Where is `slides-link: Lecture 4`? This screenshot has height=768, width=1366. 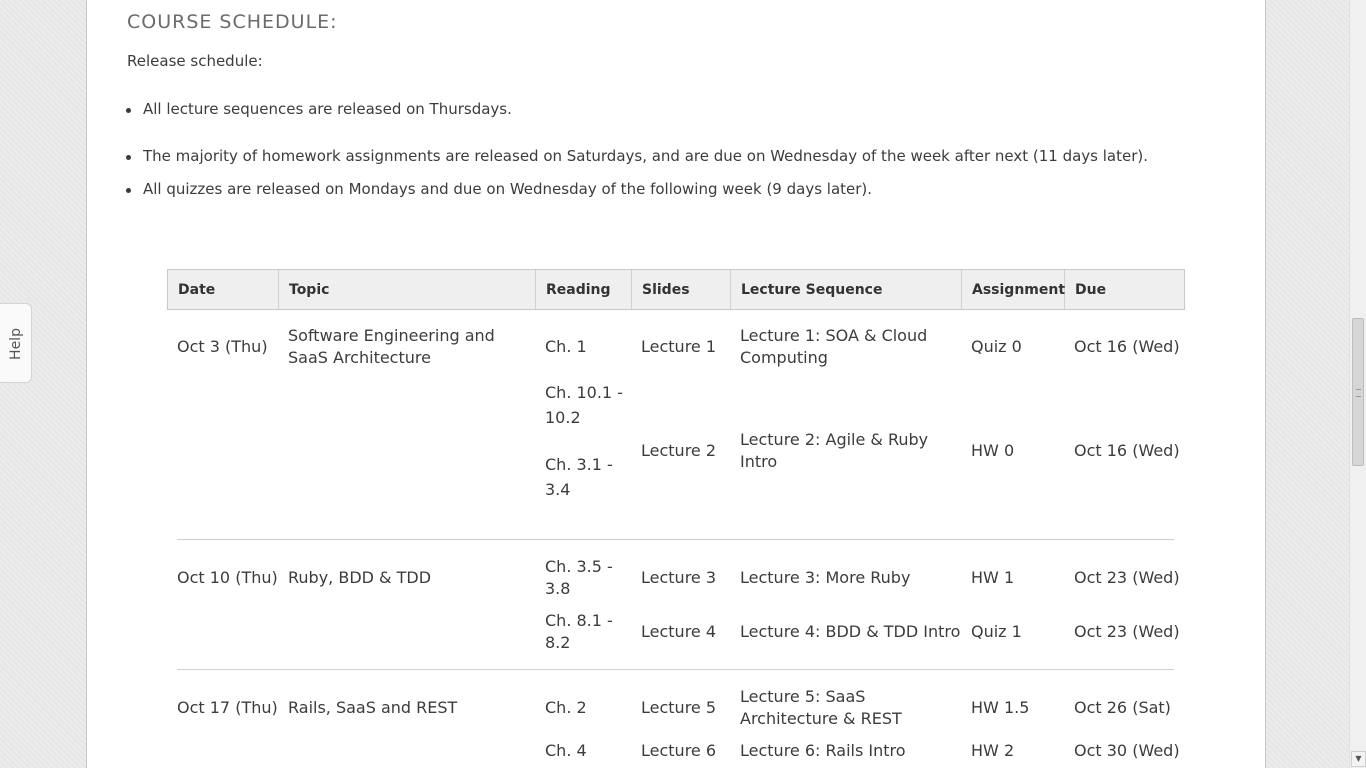
slides-link: Lecture 4 is located at coordinates (678, 632).